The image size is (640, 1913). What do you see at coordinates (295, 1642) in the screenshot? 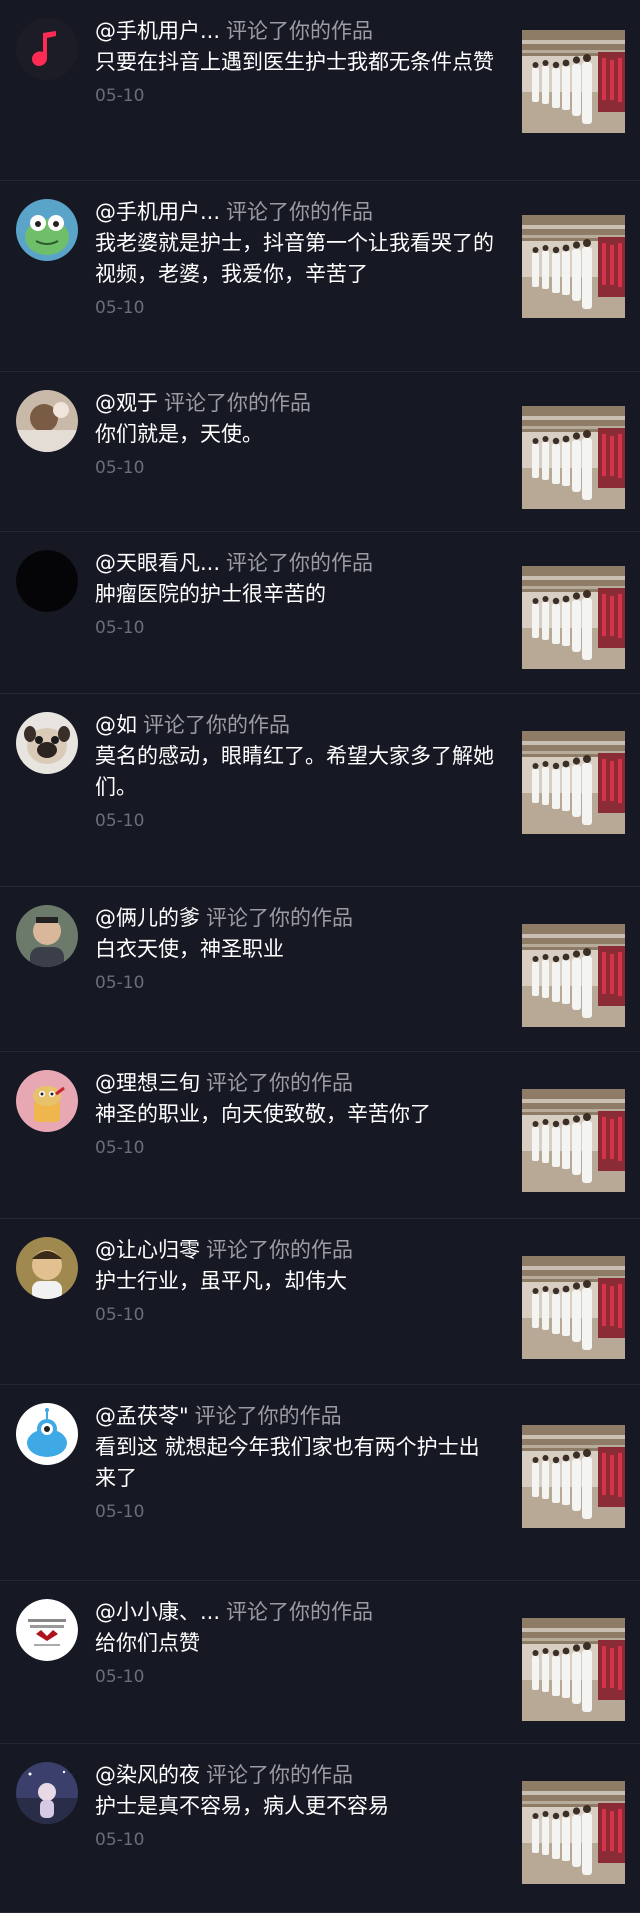
I see `comment-content: @小小康、... 评论了你的作品给你们点赞 05-10` at bounding box center [295, 1642].